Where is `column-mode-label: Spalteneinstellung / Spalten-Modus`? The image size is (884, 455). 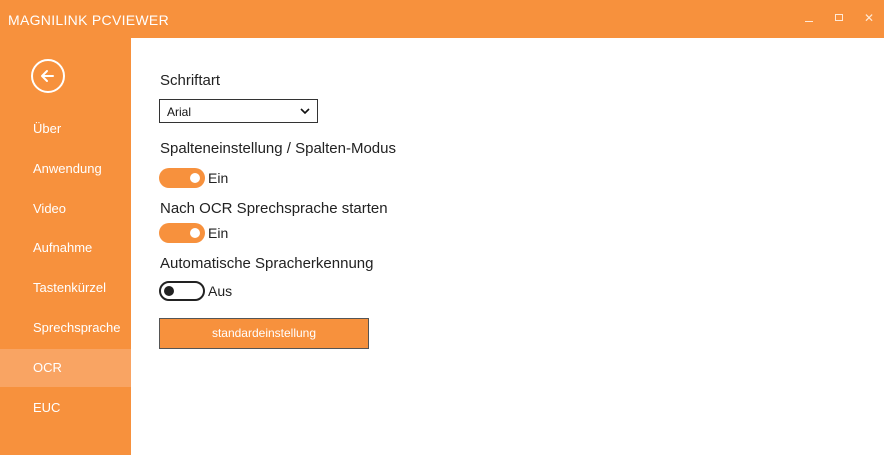 column-mode-label: Spalteneinstellung / Spalten-Modus is located at coordinates (278, 148).